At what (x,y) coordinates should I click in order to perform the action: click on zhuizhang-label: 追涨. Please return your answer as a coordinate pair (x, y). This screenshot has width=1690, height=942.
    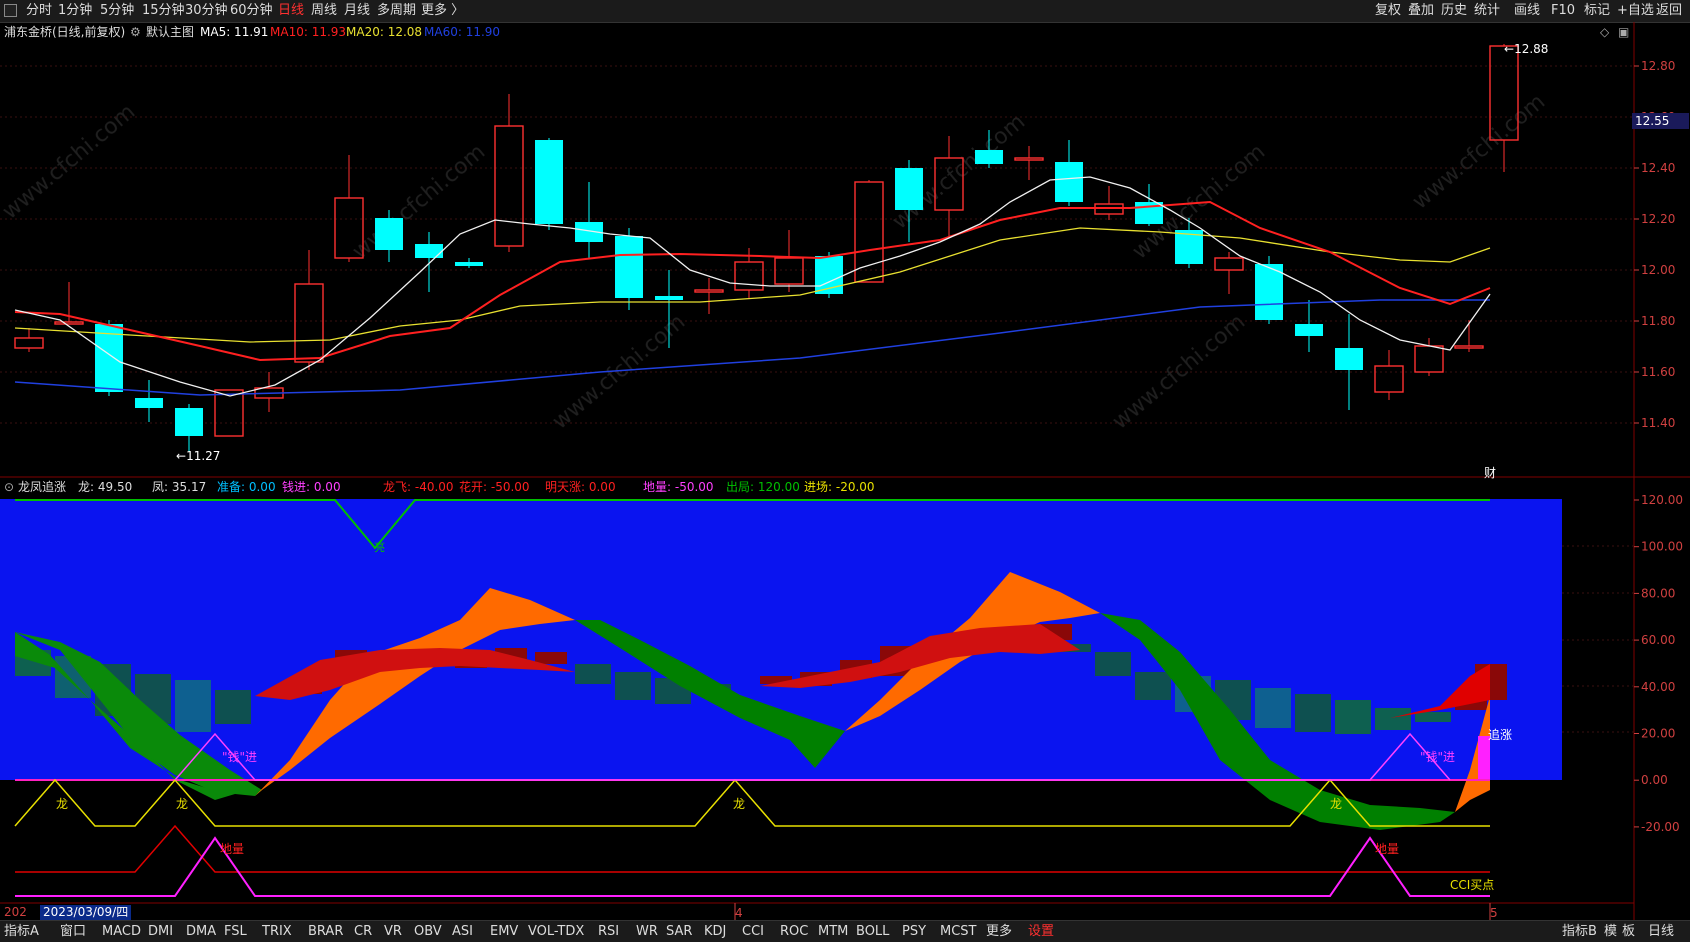
    Looking at the image, I should click on (1500, 735).